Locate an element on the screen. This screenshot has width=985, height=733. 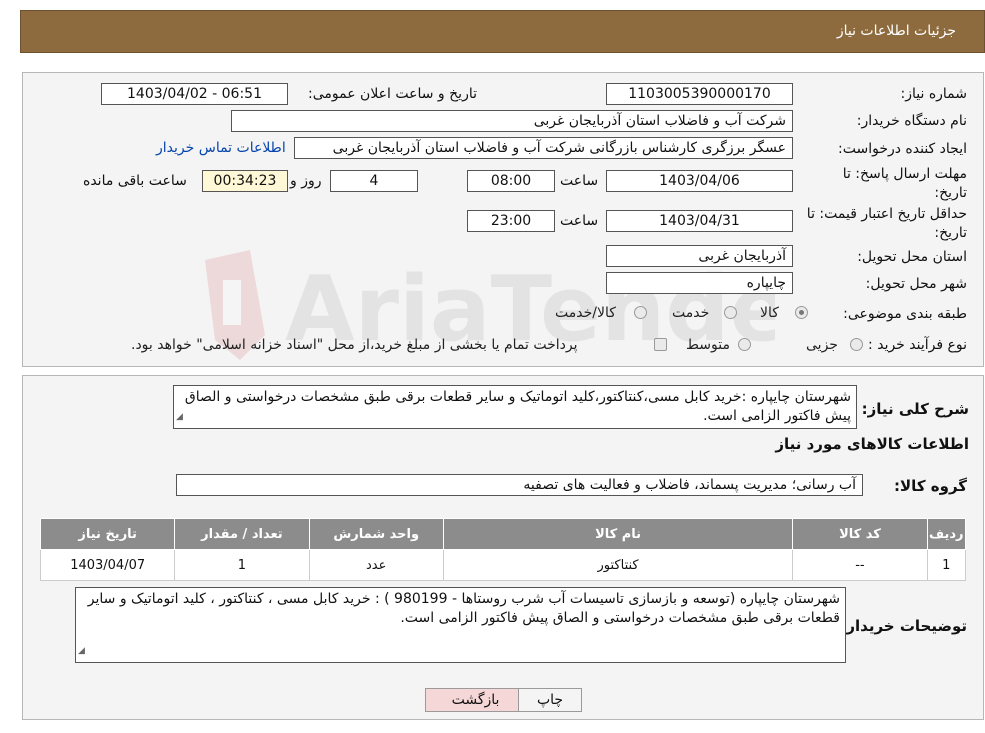
cell-name: کنتاکتور is located at coordinates (618, 565).